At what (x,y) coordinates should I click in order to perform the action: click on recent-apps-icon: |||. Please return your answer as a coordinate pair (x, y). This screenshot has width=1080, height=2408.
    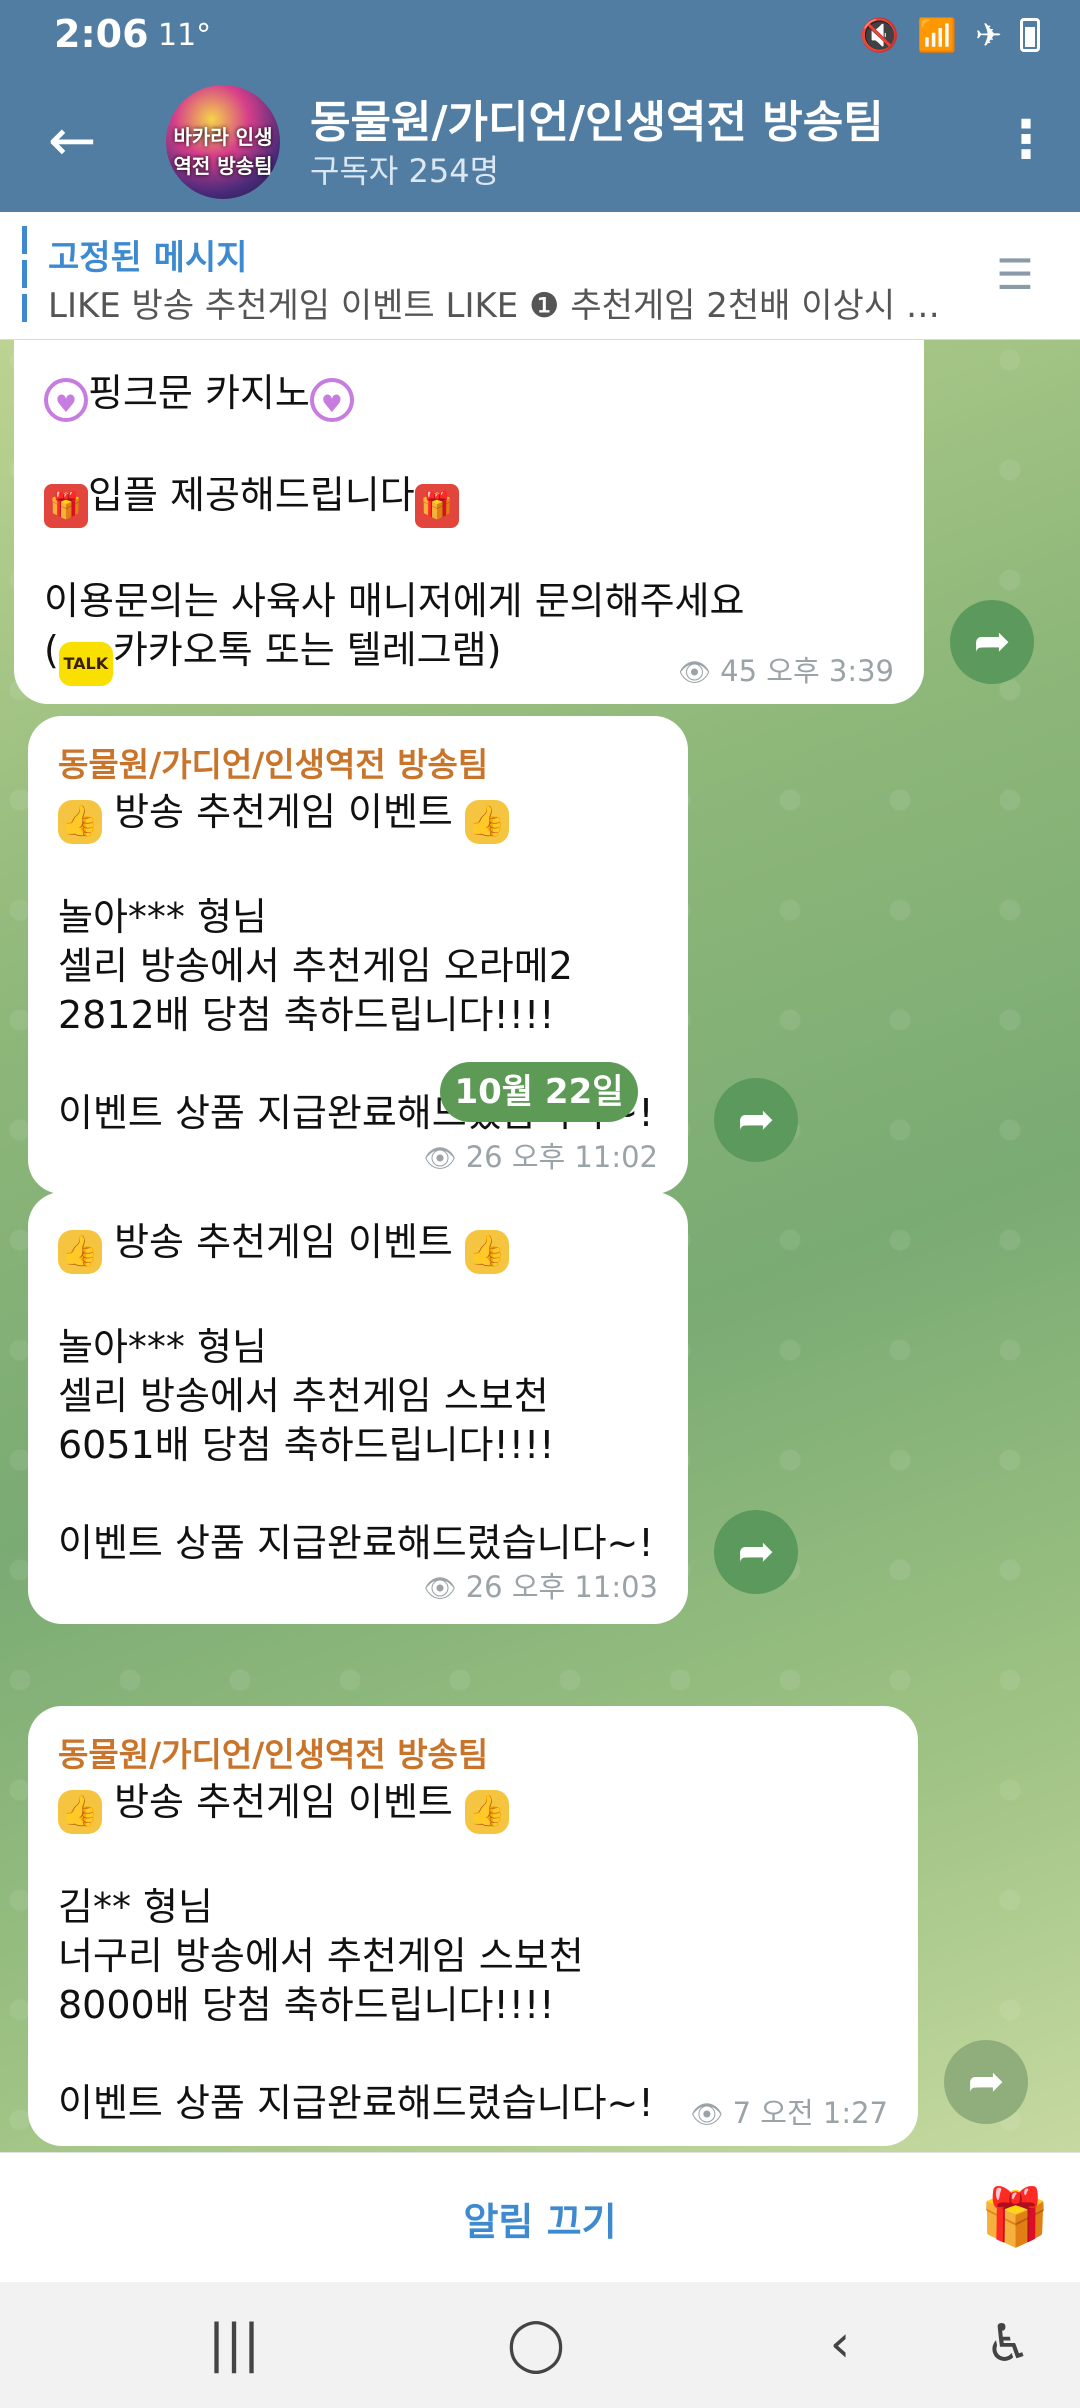
    Looking at the image, I should click on (234, 2344).